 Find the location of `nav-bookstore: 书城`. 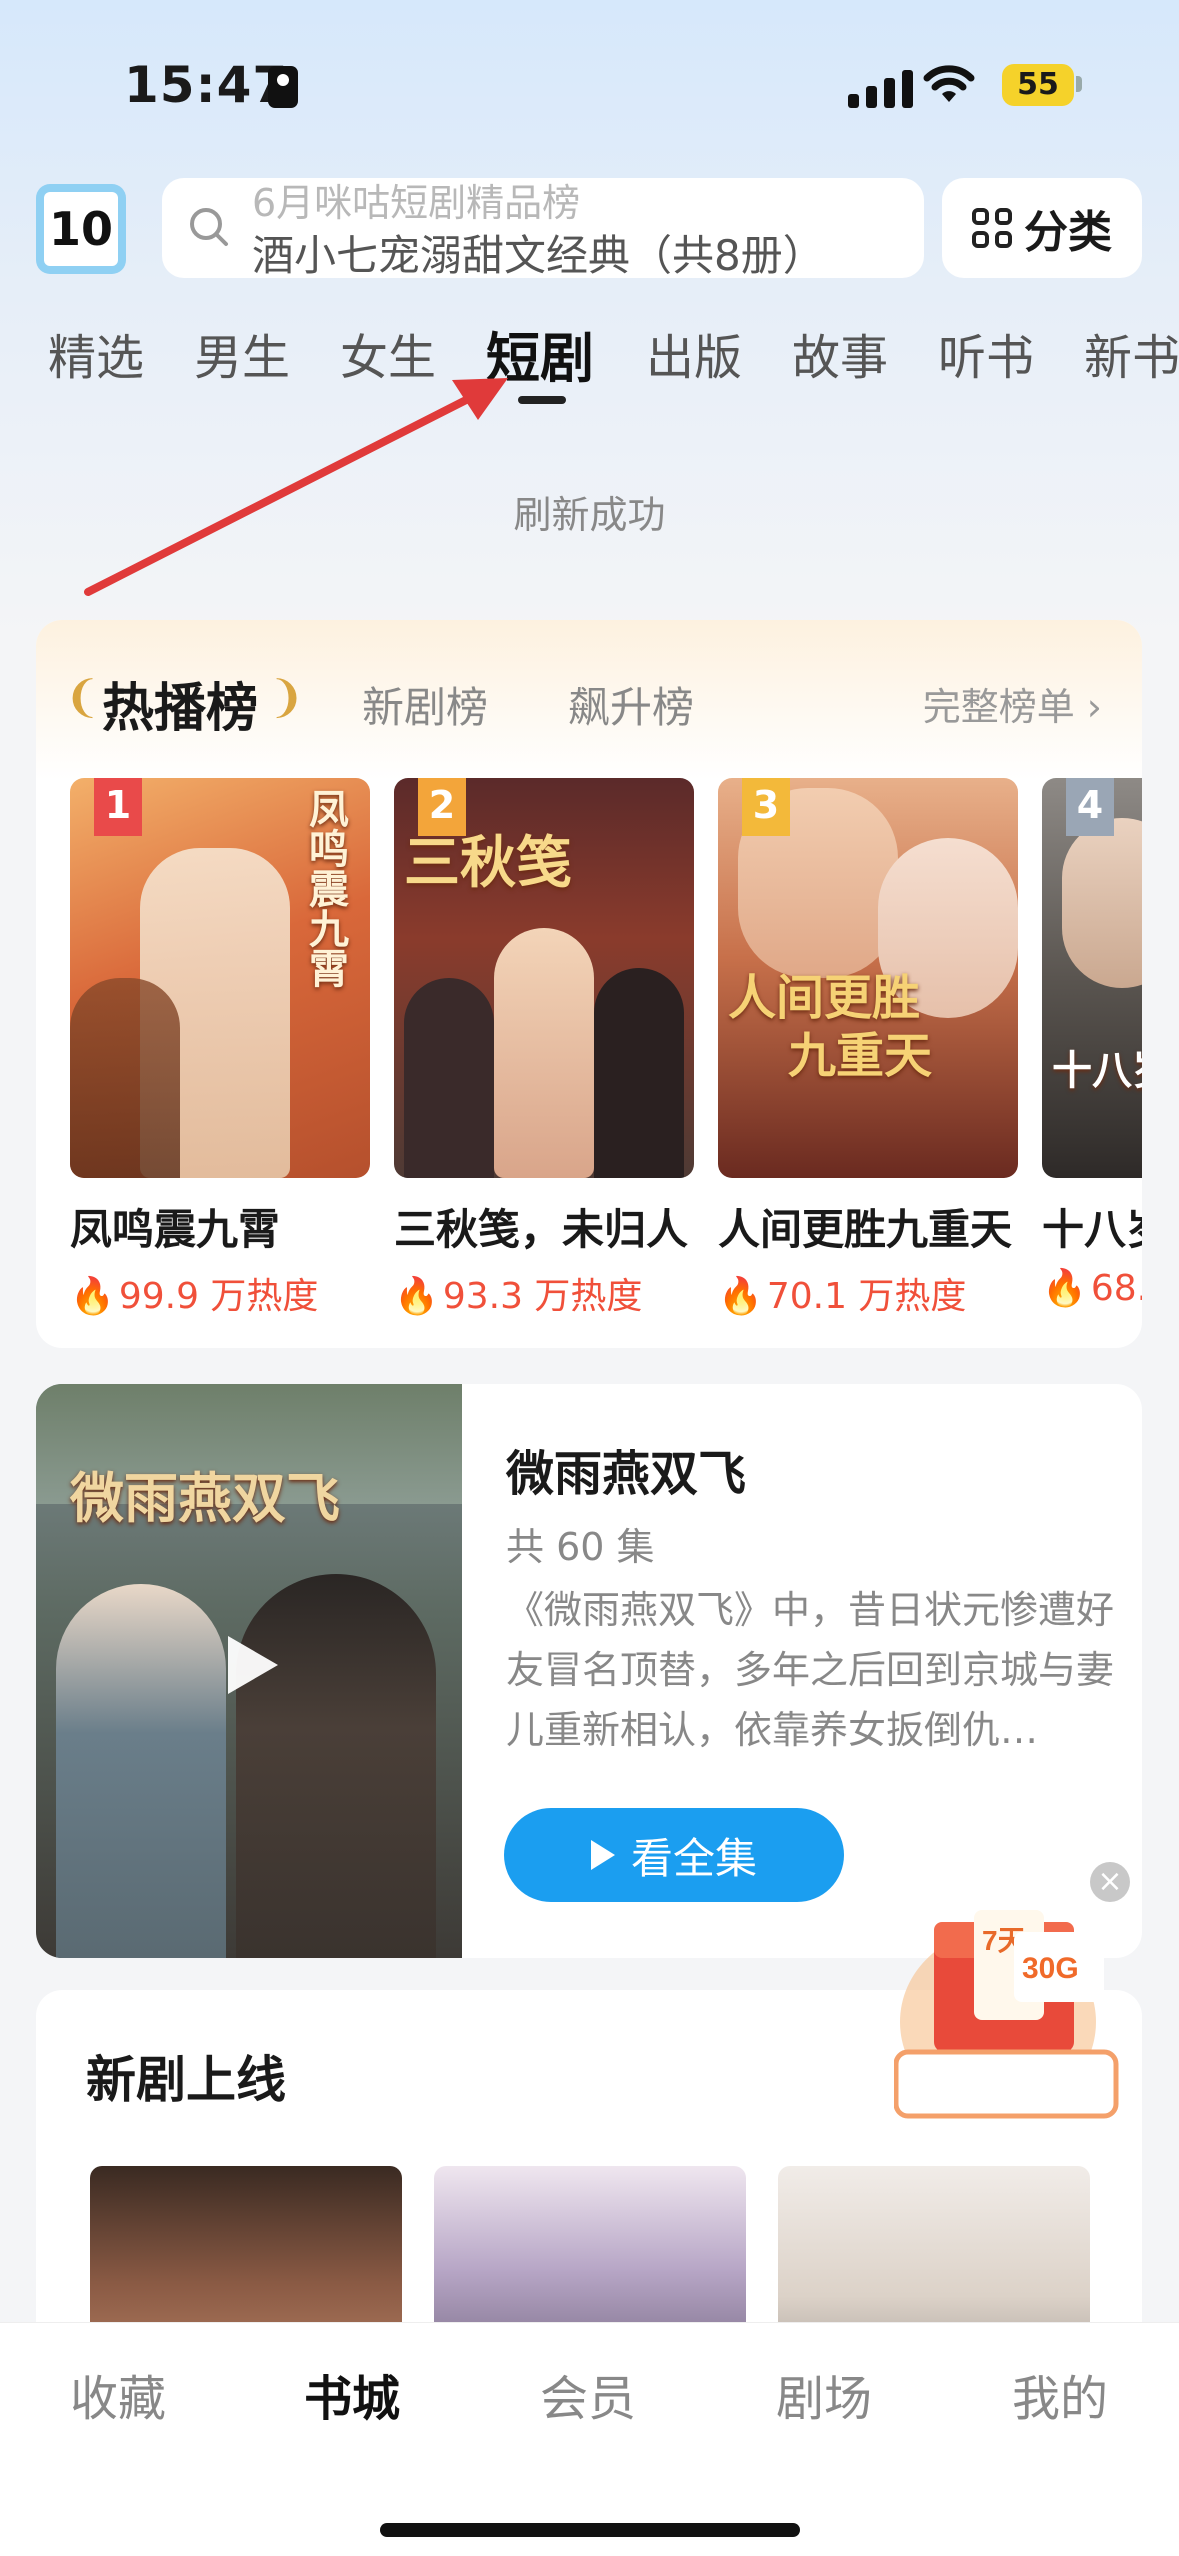

nav-bookstore: 书城 is located at coordinates (352, 2394).